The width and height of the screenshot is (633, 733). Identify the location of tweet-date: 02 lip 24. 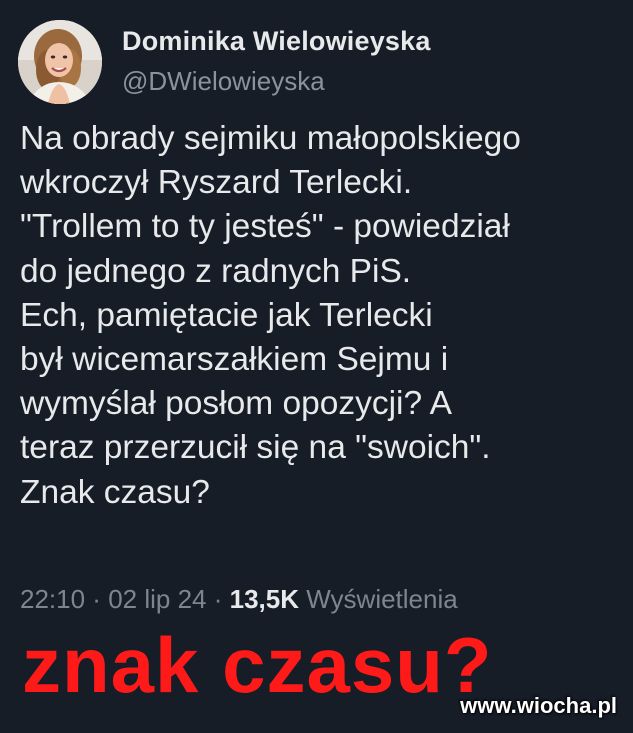
(157, 599).